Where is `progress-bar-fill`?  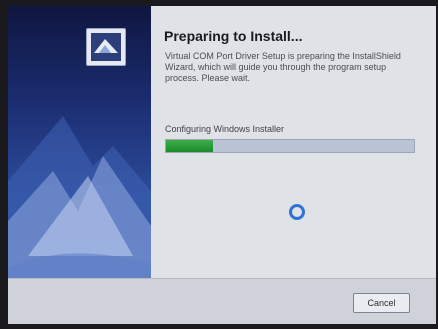 progress-bar-fill is located at coordinates (190, 146).